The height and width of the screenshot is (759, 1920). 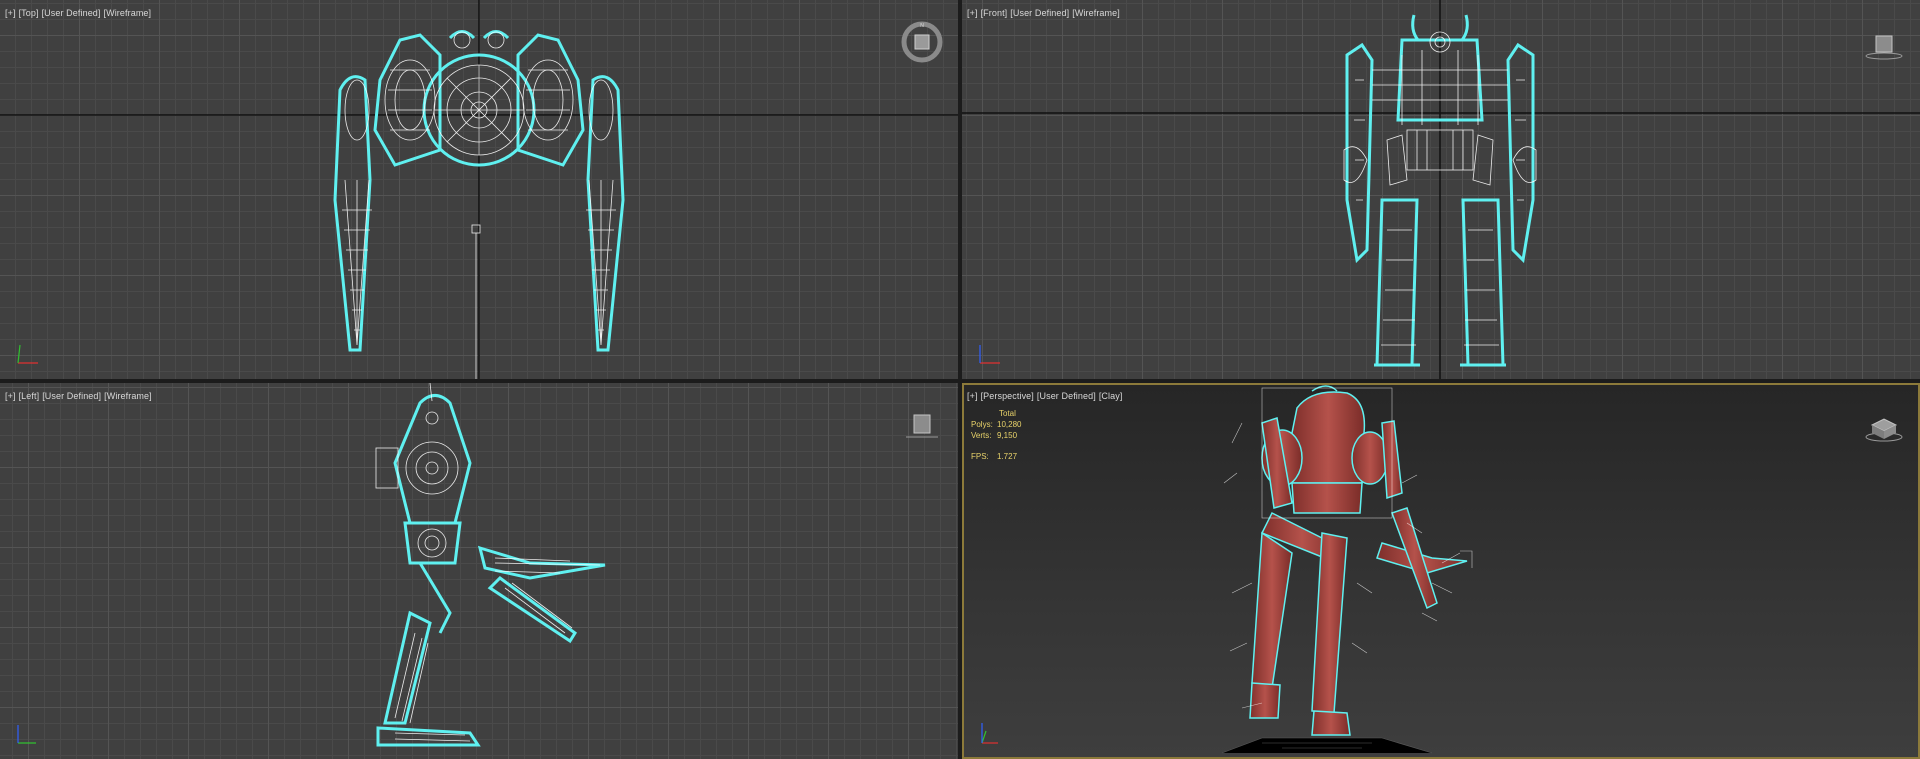 I want to click on compass-icon: N, so click(x=922, y=42).